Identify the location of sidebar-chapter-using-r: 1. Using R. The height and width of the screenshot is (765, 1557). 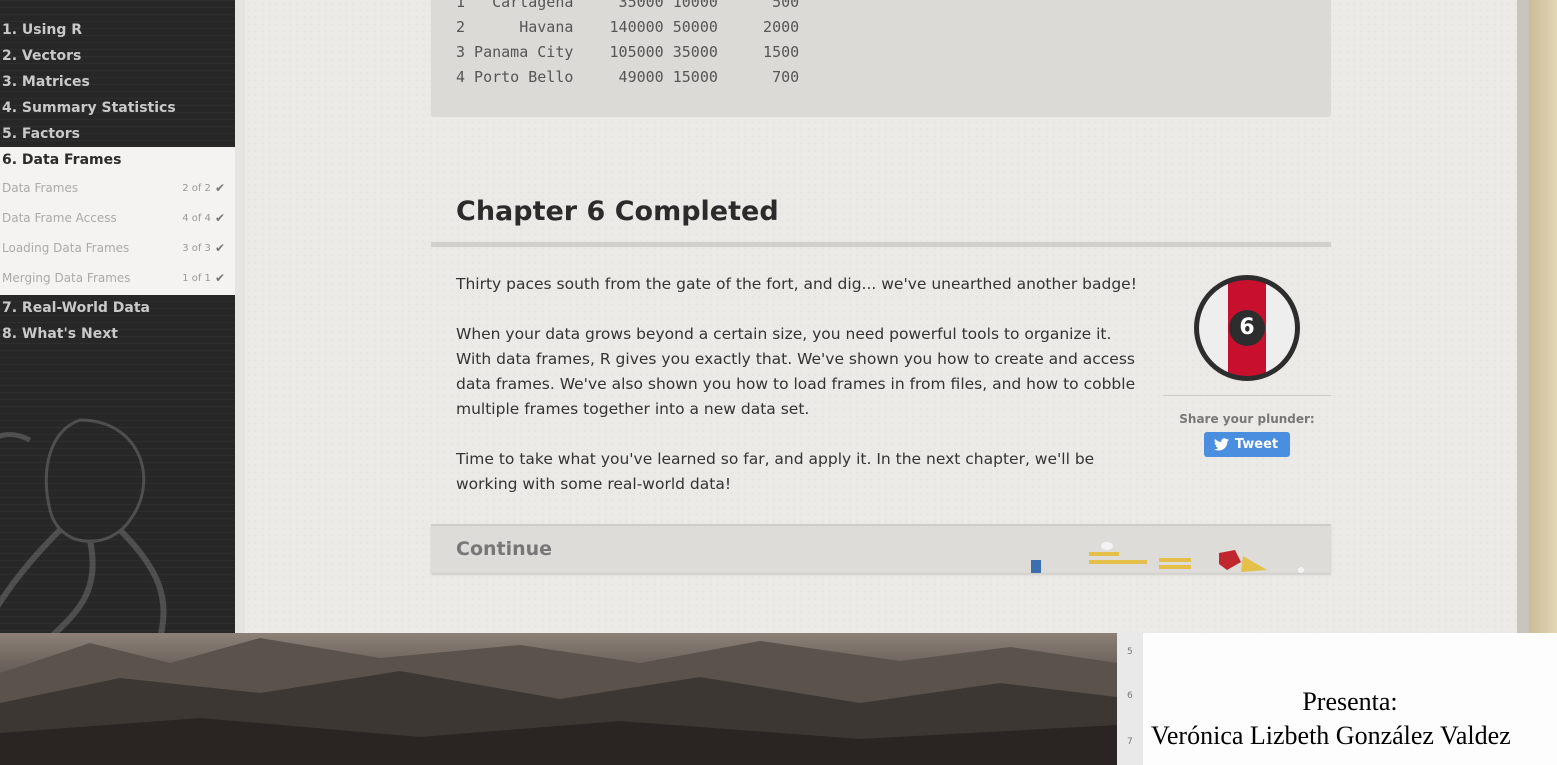
(117, 30).